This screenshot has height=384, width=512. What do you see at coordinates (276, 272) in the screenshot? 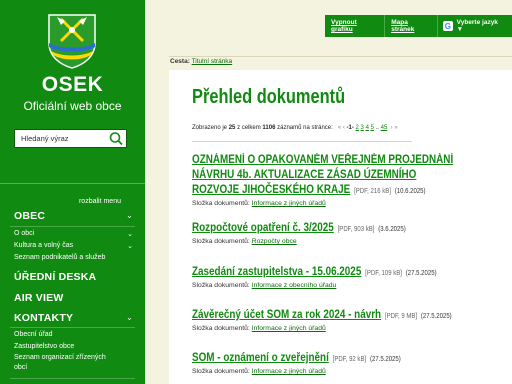
I see `document-title-link: Zasedání zastupitelstva - 15.06.2025` at bounding box center [276, 272].